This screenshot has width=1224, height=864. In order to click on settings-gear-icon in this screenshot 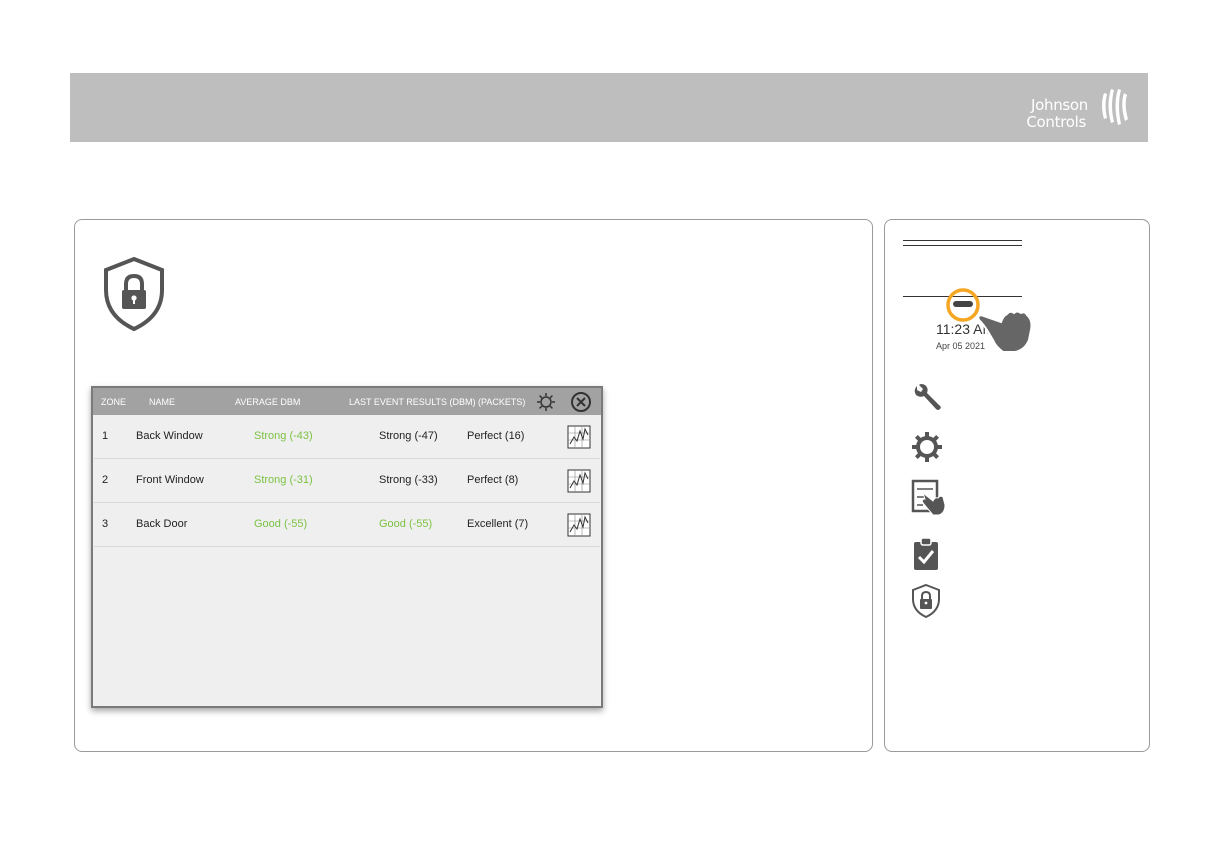, I will do `click(546, 402)`.